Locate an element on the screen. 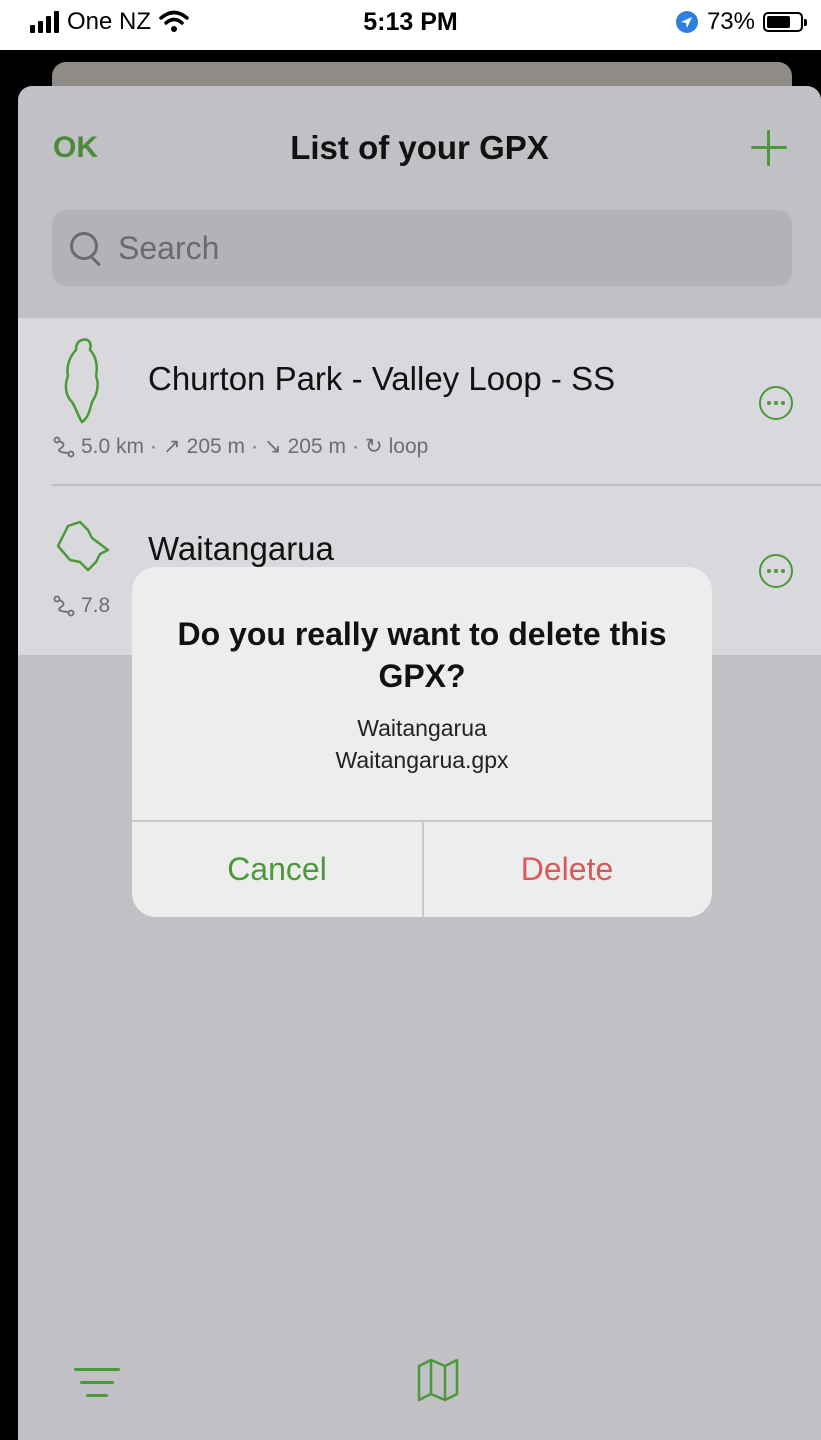  track-name: Waitangarua is located at coordinates (241, 548).